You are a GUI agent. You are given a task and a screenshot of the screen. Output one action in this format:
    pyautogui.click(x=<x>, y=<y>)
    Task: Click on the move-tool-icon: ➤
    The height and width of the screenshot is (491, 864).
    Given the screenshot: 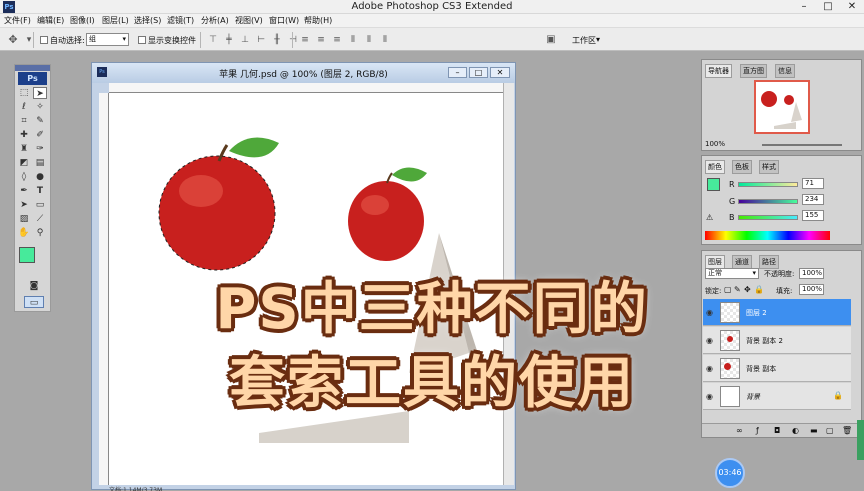 What is the action you would take?
    pyautogui.click(x=40, y=93)
    